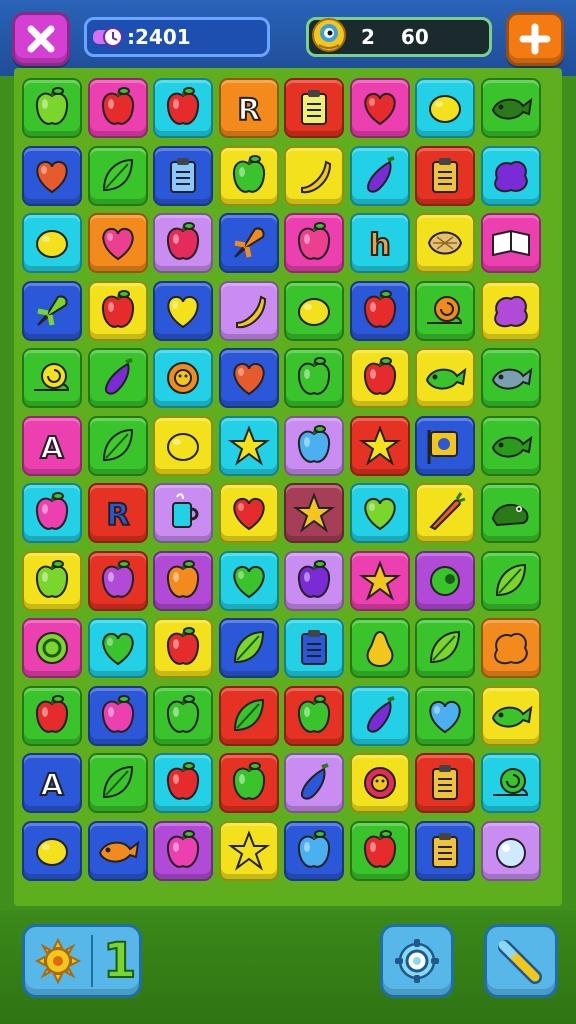 The width and height of the screenshot is (576, 1024). What do you see at coordinates (417, 961) in the screenshot?
I see `settings-button` at bounding box center [417, 961].